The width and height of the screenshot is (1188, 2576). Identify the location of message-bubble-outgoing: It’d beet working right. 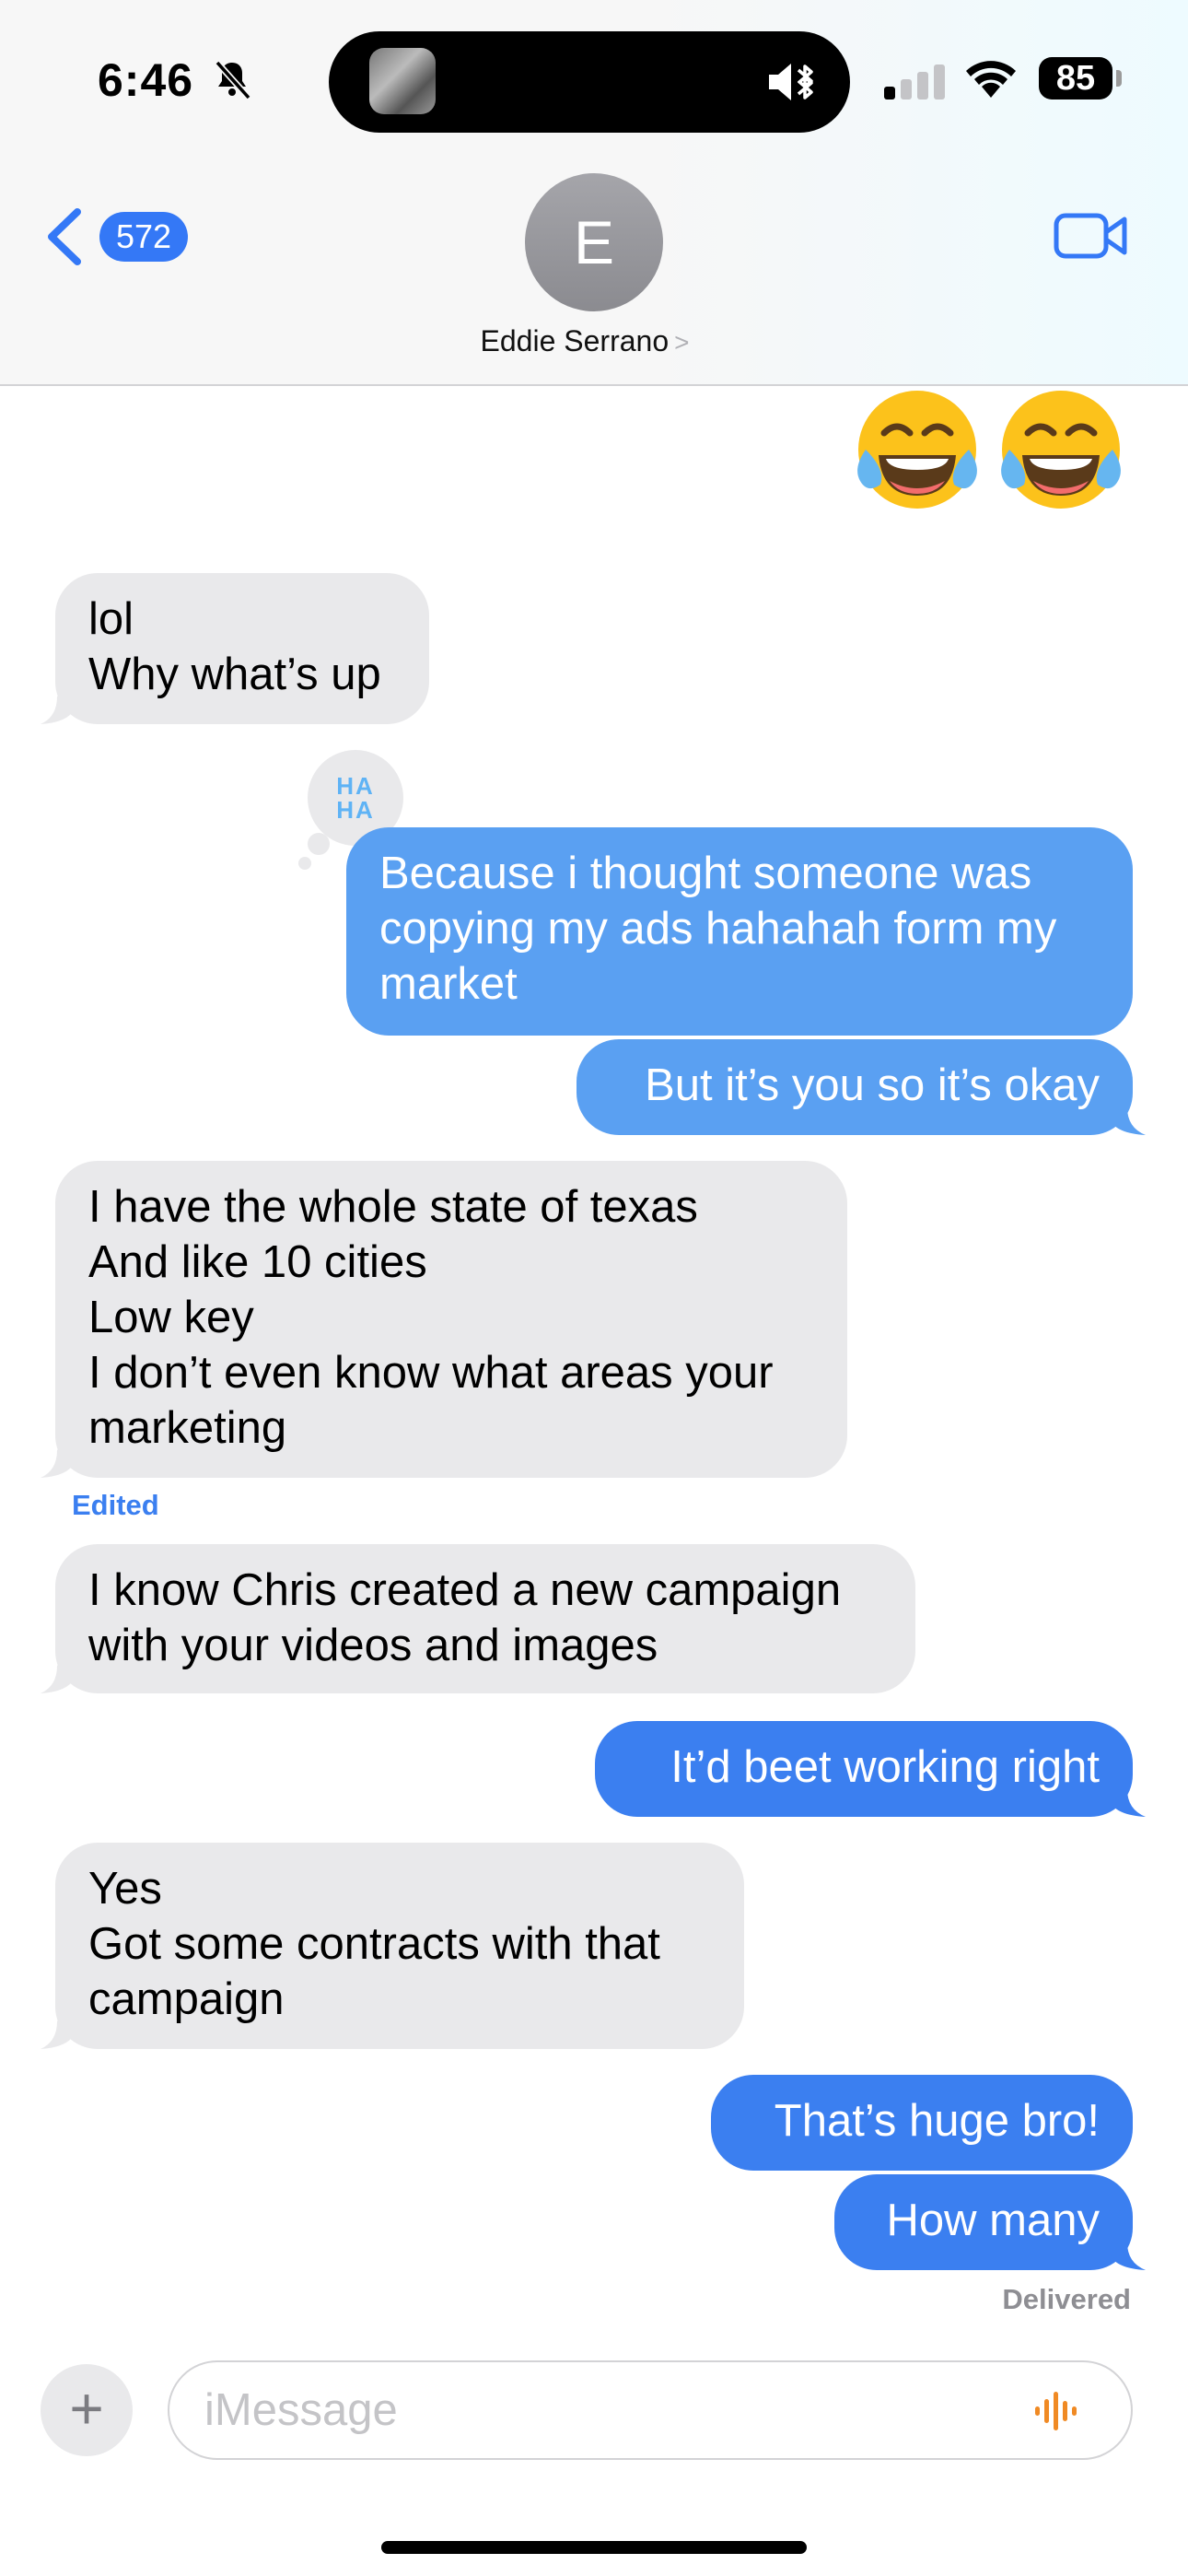
(864, 1769).